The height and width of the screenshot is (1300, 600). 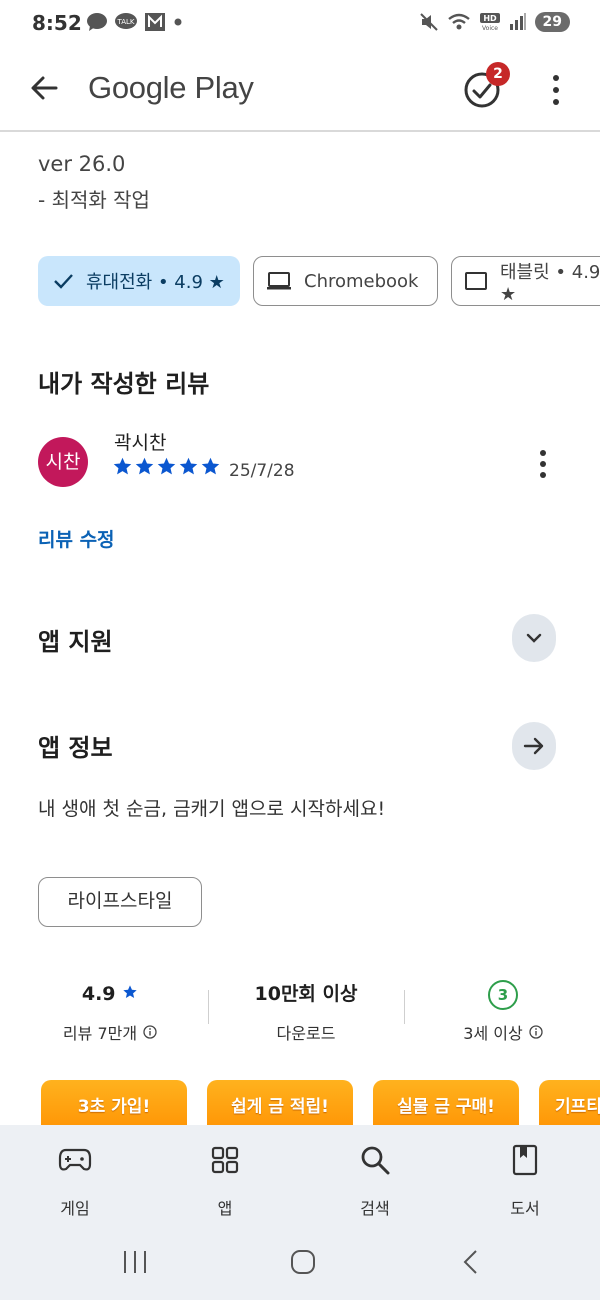 I want to click on app-description: 내 생애 첫 순금, 금캐기 앱으로 시작하세요!, so click(x=212, y=809).